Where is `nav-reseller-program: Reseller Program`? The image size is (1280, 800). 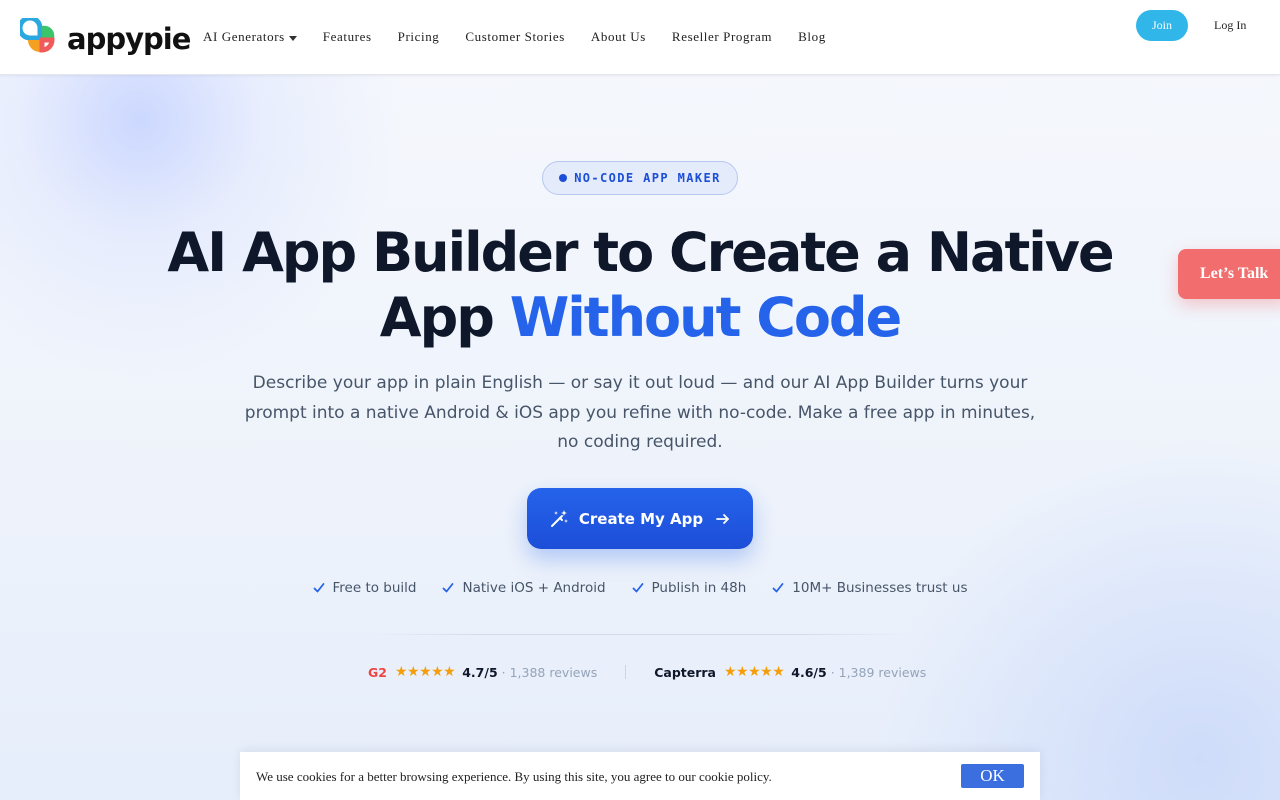
nav-reseller-program: Reseller Program is located at coordinates (722, 37).